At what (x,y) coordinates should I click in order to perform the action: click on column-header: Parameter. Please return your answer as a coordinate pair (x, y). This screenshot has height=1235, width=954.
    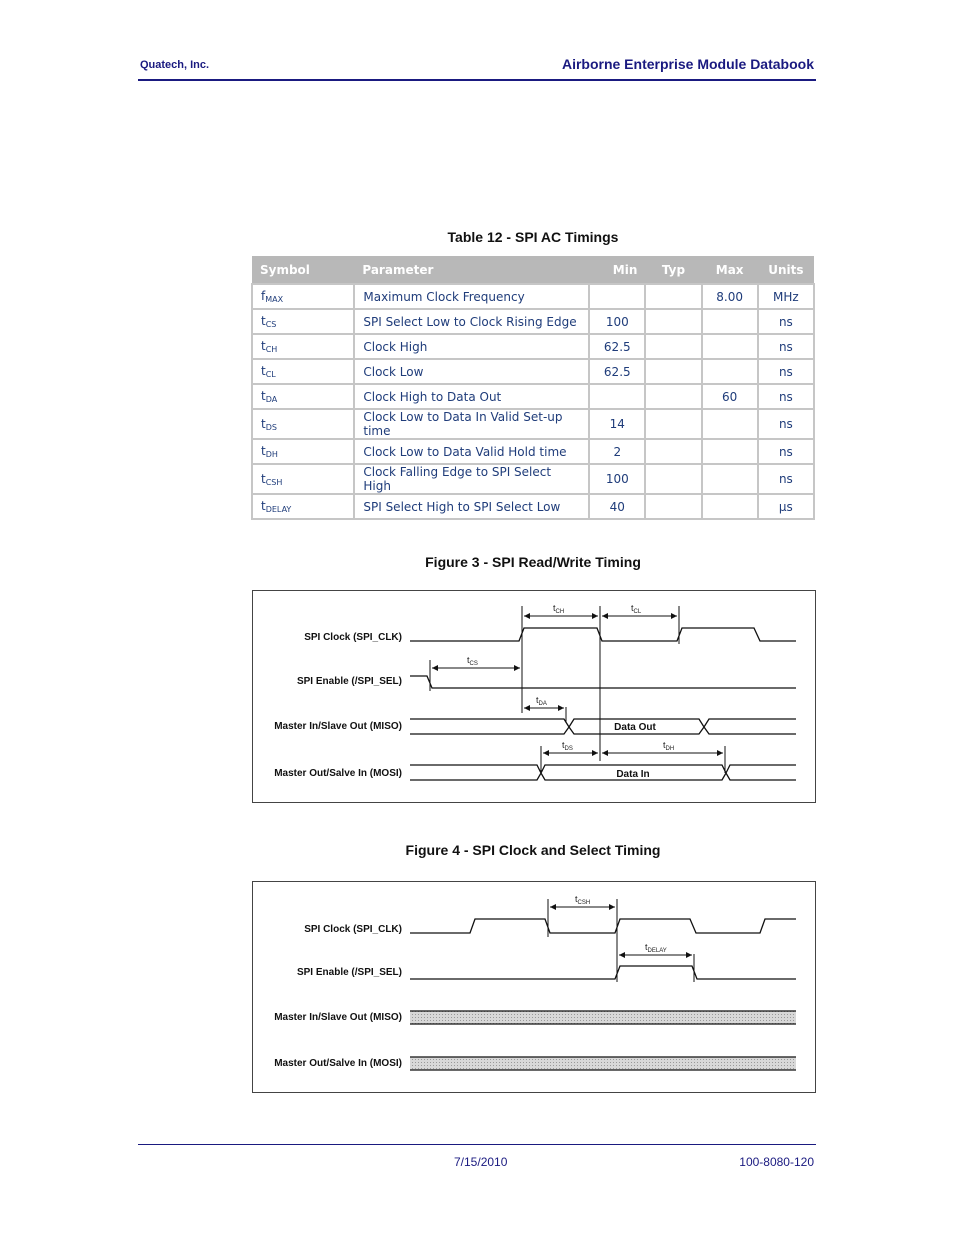
    Looking at the image, I should click on (472, 270).